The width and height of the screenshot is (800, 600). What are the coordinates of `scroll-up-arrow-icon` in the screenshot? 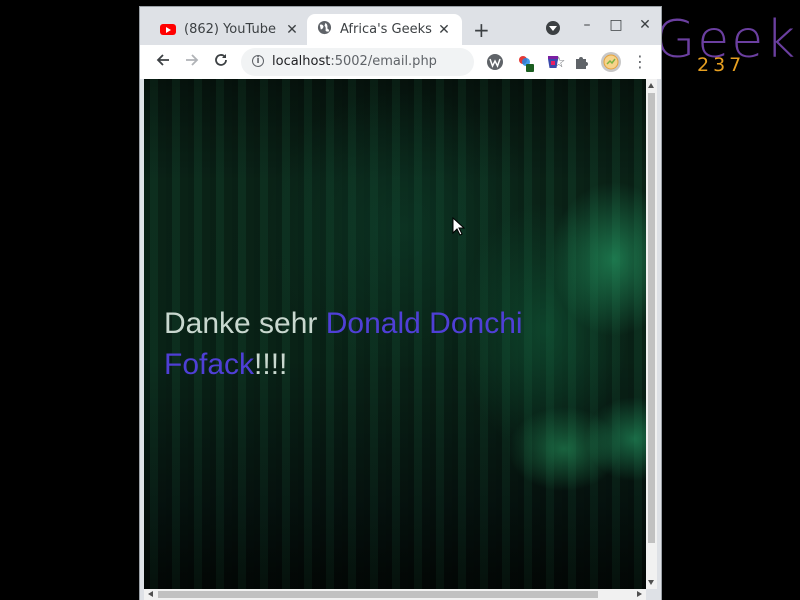 It's located at (651, 85).